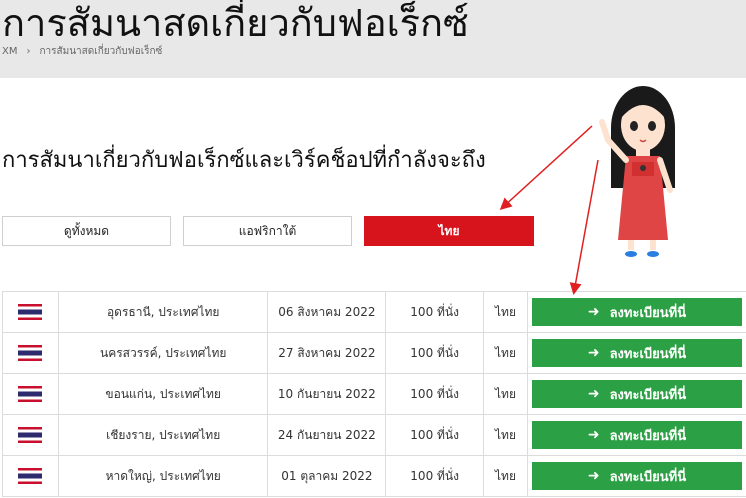  I want to click on event-date: 24 กันยายน 2022, so click(327, 435).